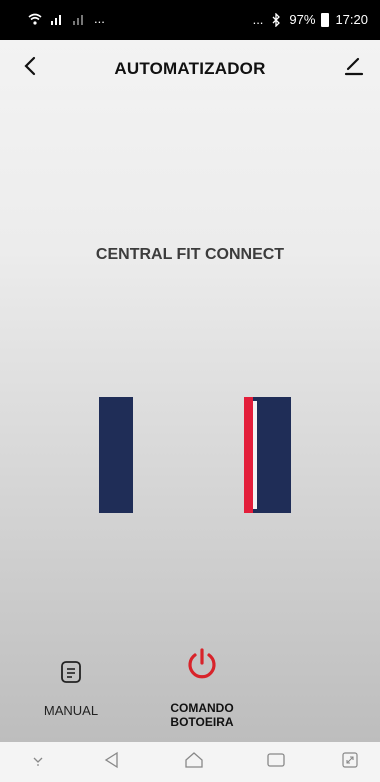 The height and width of the screenshot is (782, 380). I want to click on manual-button: MANUAL, so click(71, 689).